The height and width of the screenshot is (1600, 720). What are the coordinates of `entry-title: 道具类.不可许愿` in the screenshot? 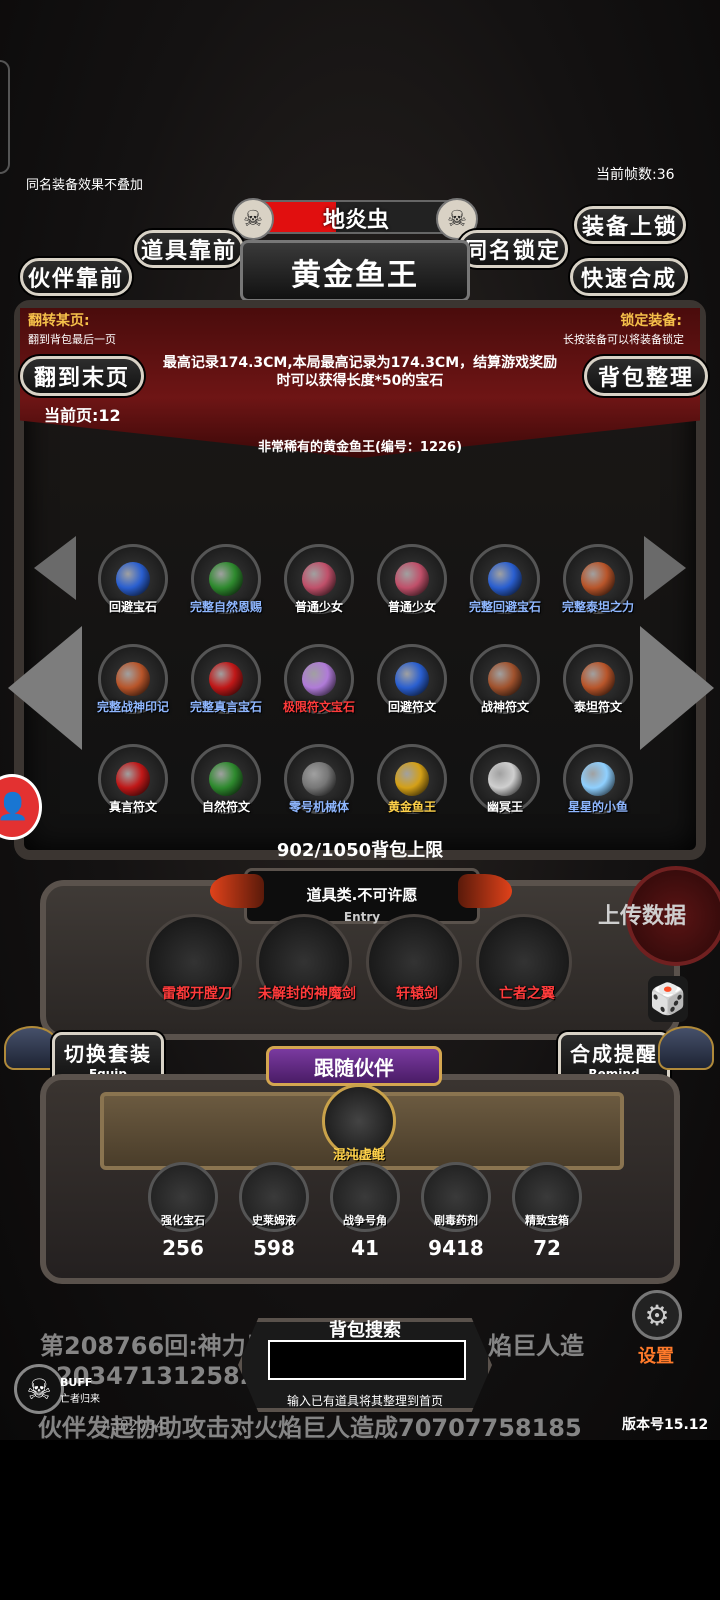 It's located at (362, 895).